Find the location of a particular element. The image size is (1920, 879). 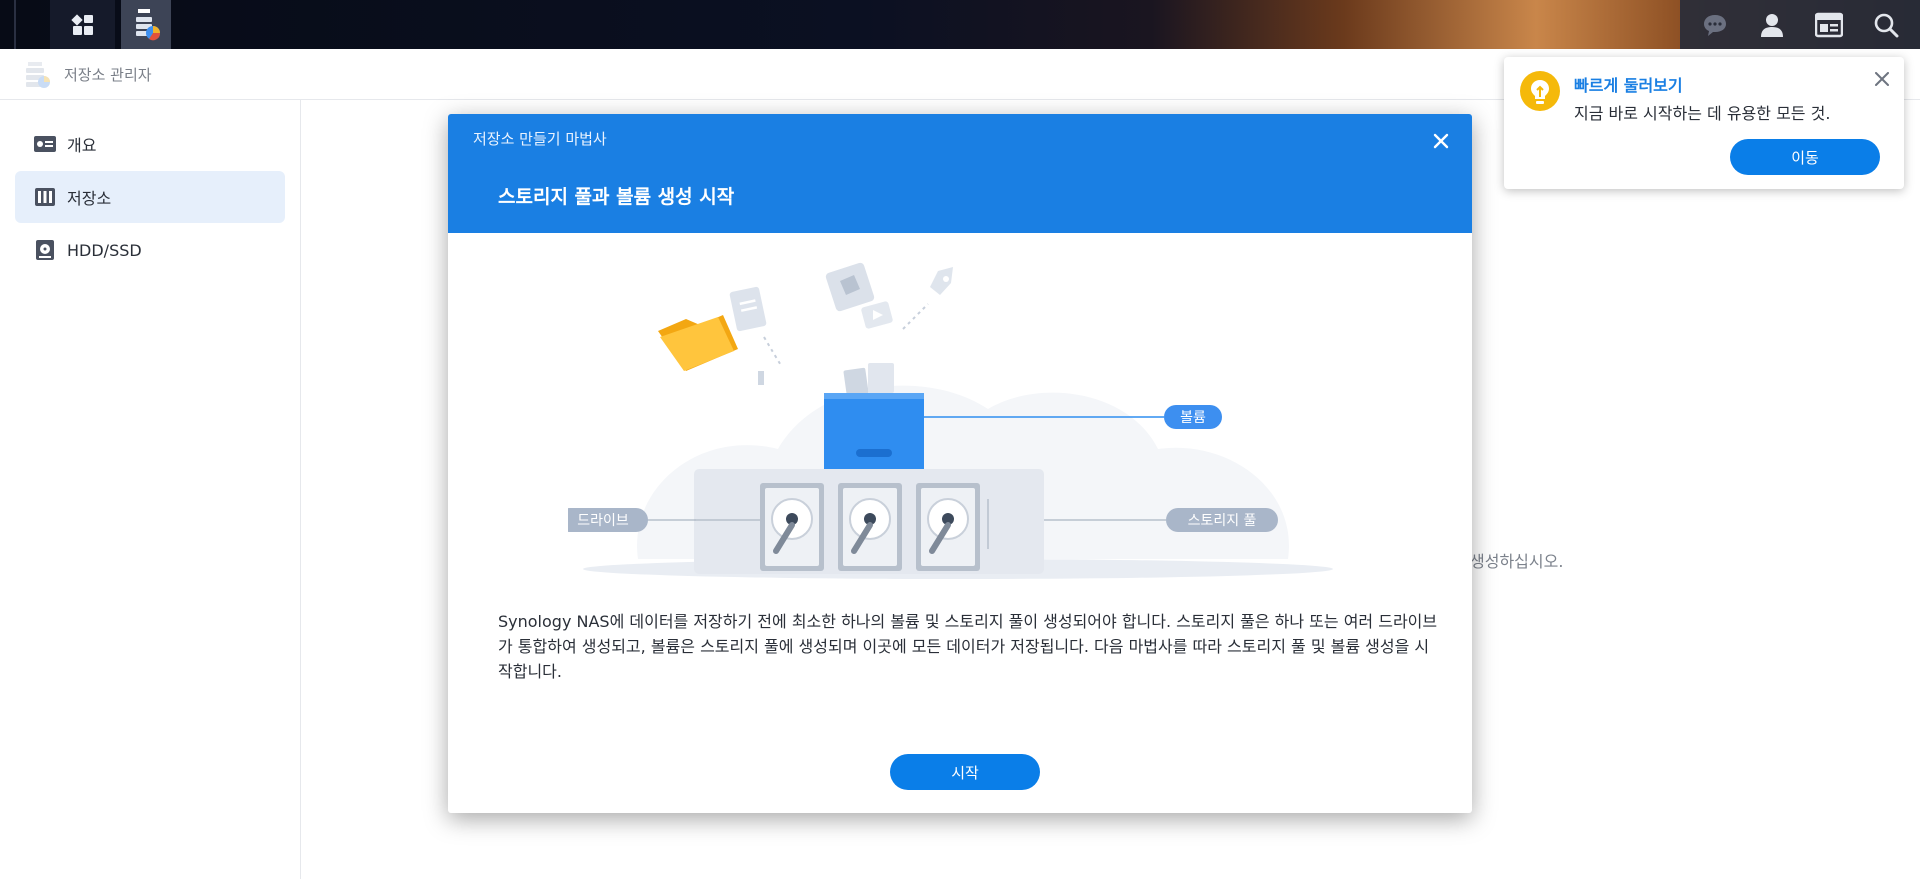

grid-icon is located at coordinates (81, 24).